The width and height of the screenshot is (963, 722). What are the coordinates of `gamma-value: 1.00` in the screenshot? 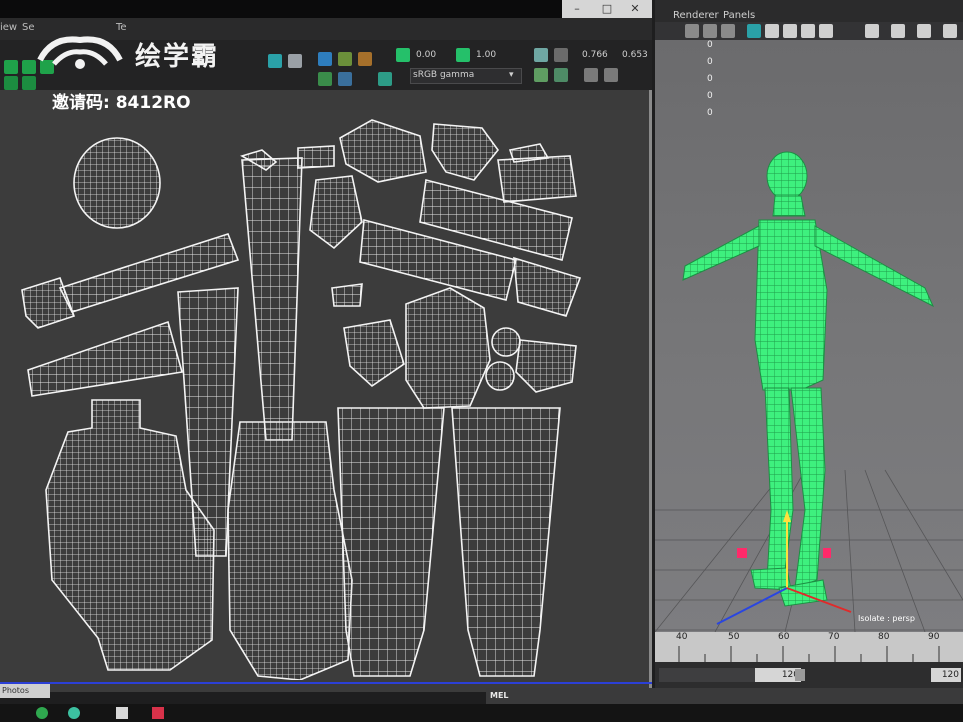 It's located at (486, 55).